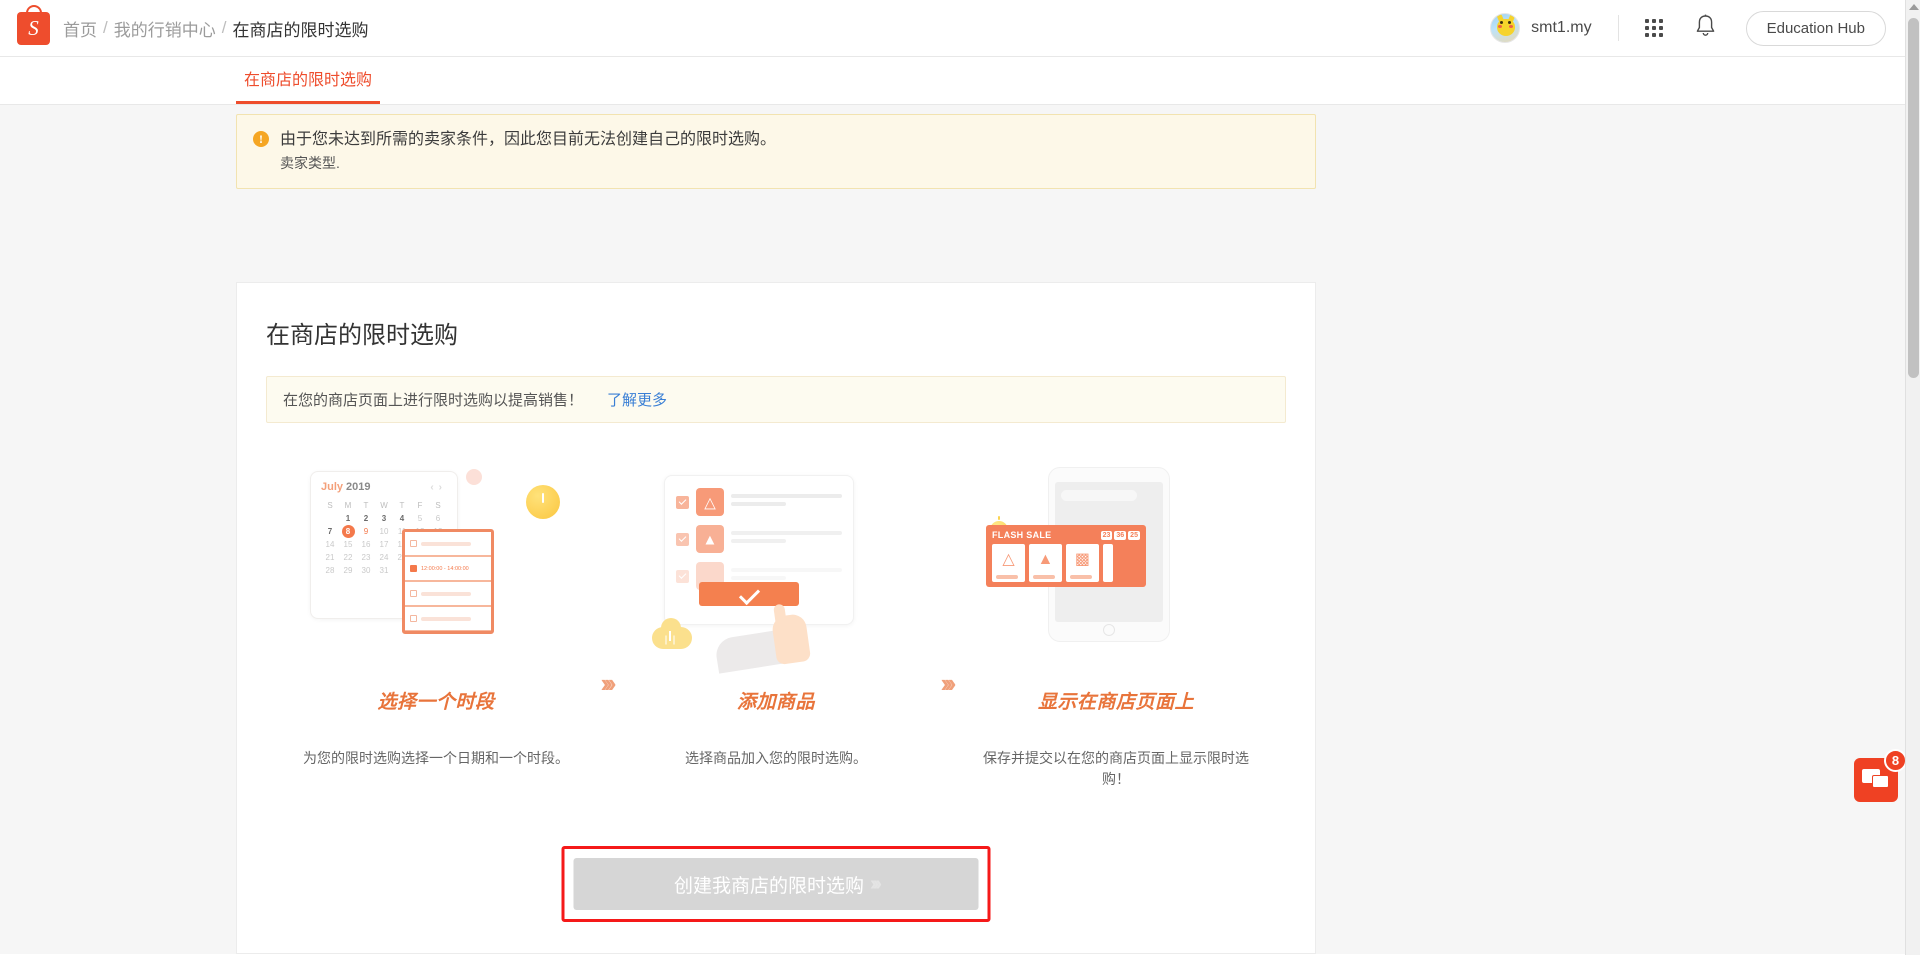 The height and width of the screenshot is (955, 1920). I want to click on warning-icon: !, so click(261, 139).